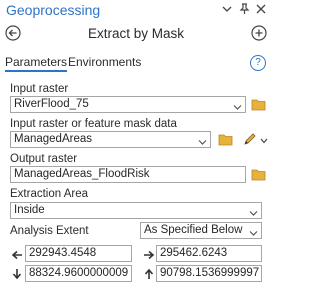 Image resolution: width=320 pixels, height=293 pixels. Describe the element at coordinates (82, 174) in the screenshot. I see `output-raster-value: ManagedAreas_FloodRisk` at that location.